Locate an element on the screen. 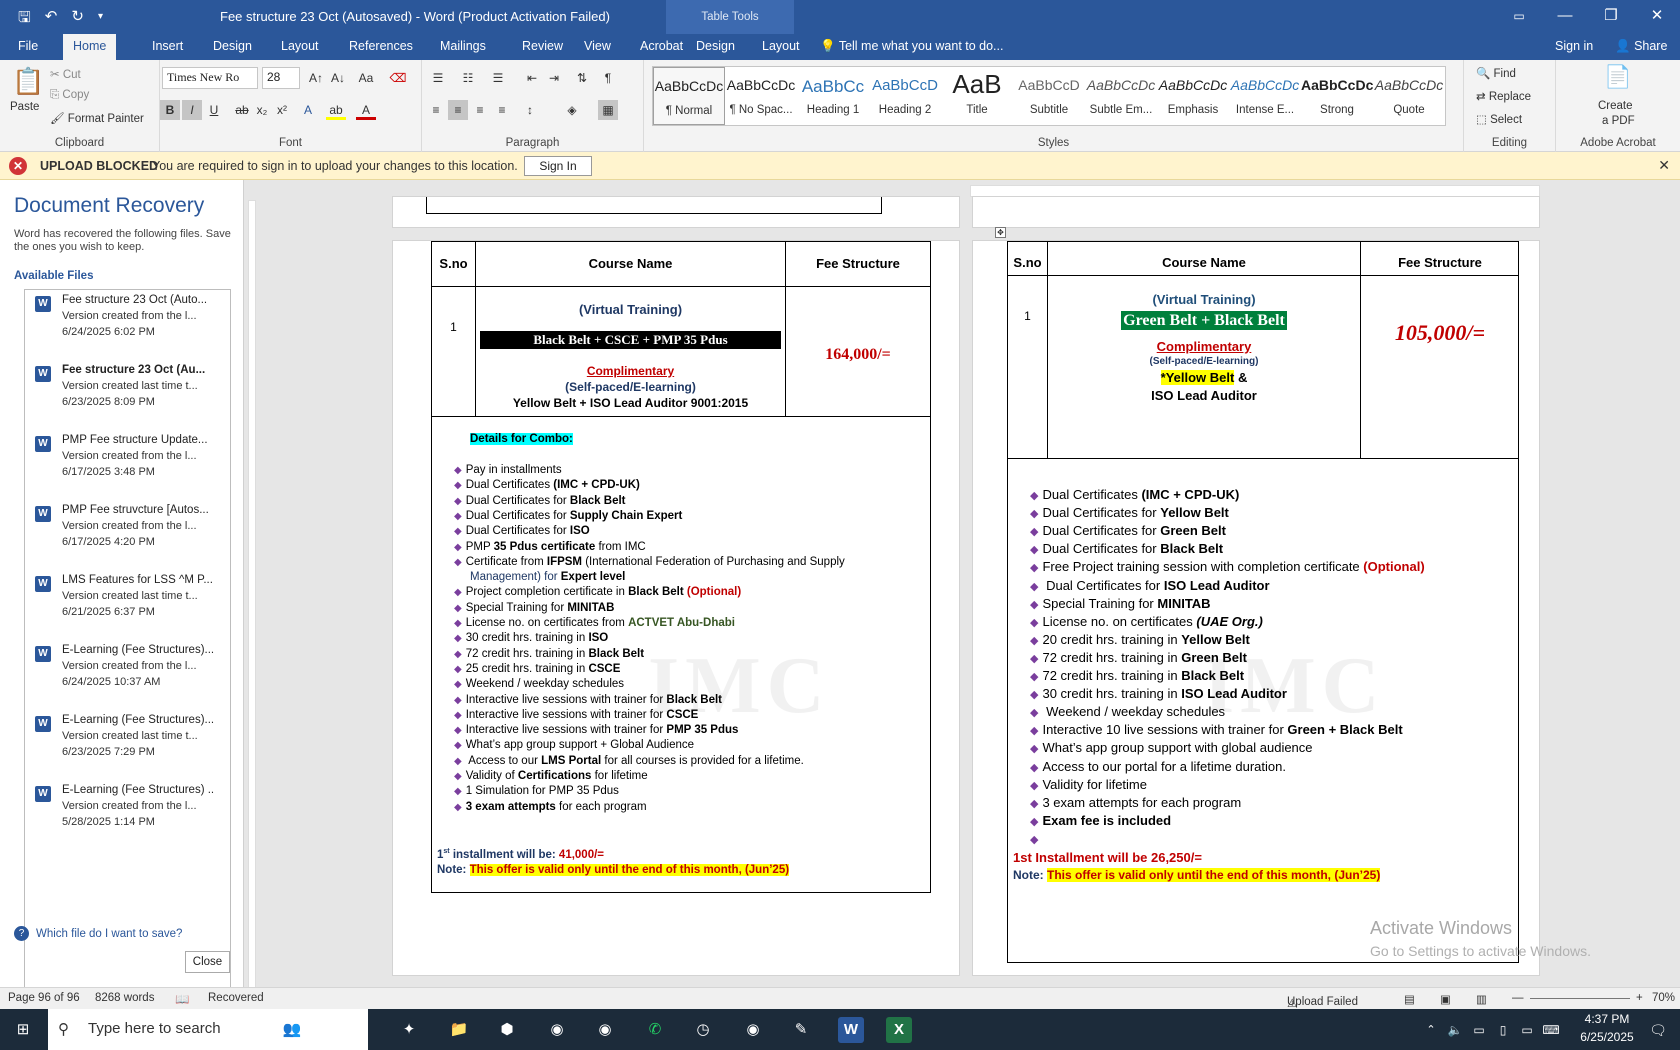  zoom-level: 70% is located at coordinates (1663, 998).